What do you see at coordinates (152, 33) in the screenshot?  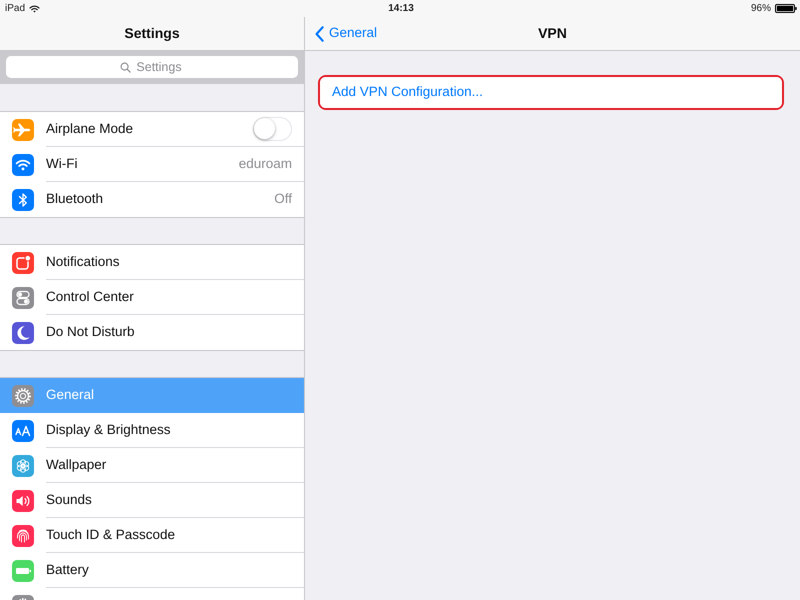 I see `sidebar-title: Settings` at bounding box center [152, 33].